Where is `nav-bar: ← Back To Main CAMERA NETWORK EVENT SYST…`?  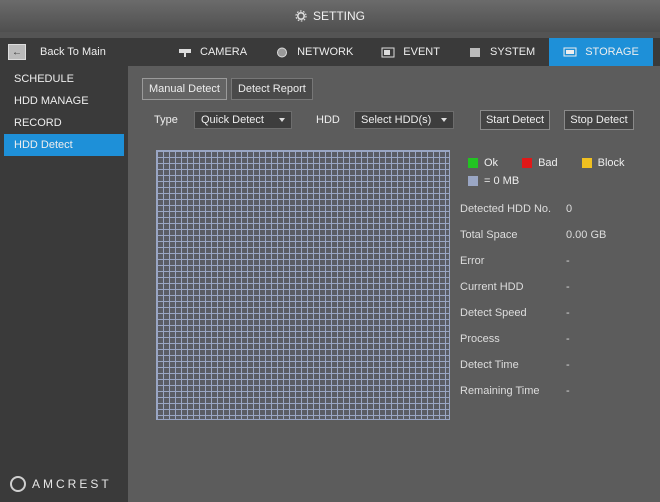
nav-bar: ← Back To Main CAMERA NETWORK EVENT SYST… is located at coordinates (330, 52).